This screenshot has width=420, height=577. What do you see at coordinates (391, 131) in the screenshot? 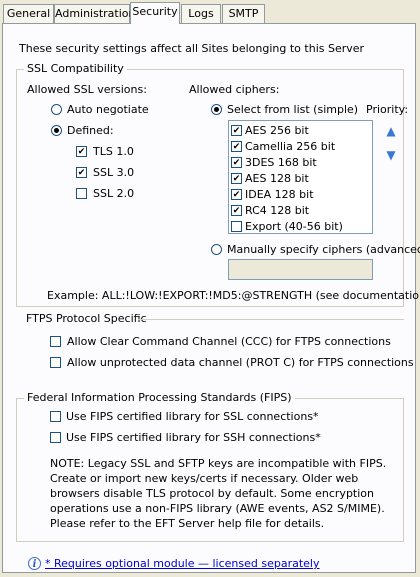
I see `arrow-up-icon: ▲` at bounding box center [391, 131].